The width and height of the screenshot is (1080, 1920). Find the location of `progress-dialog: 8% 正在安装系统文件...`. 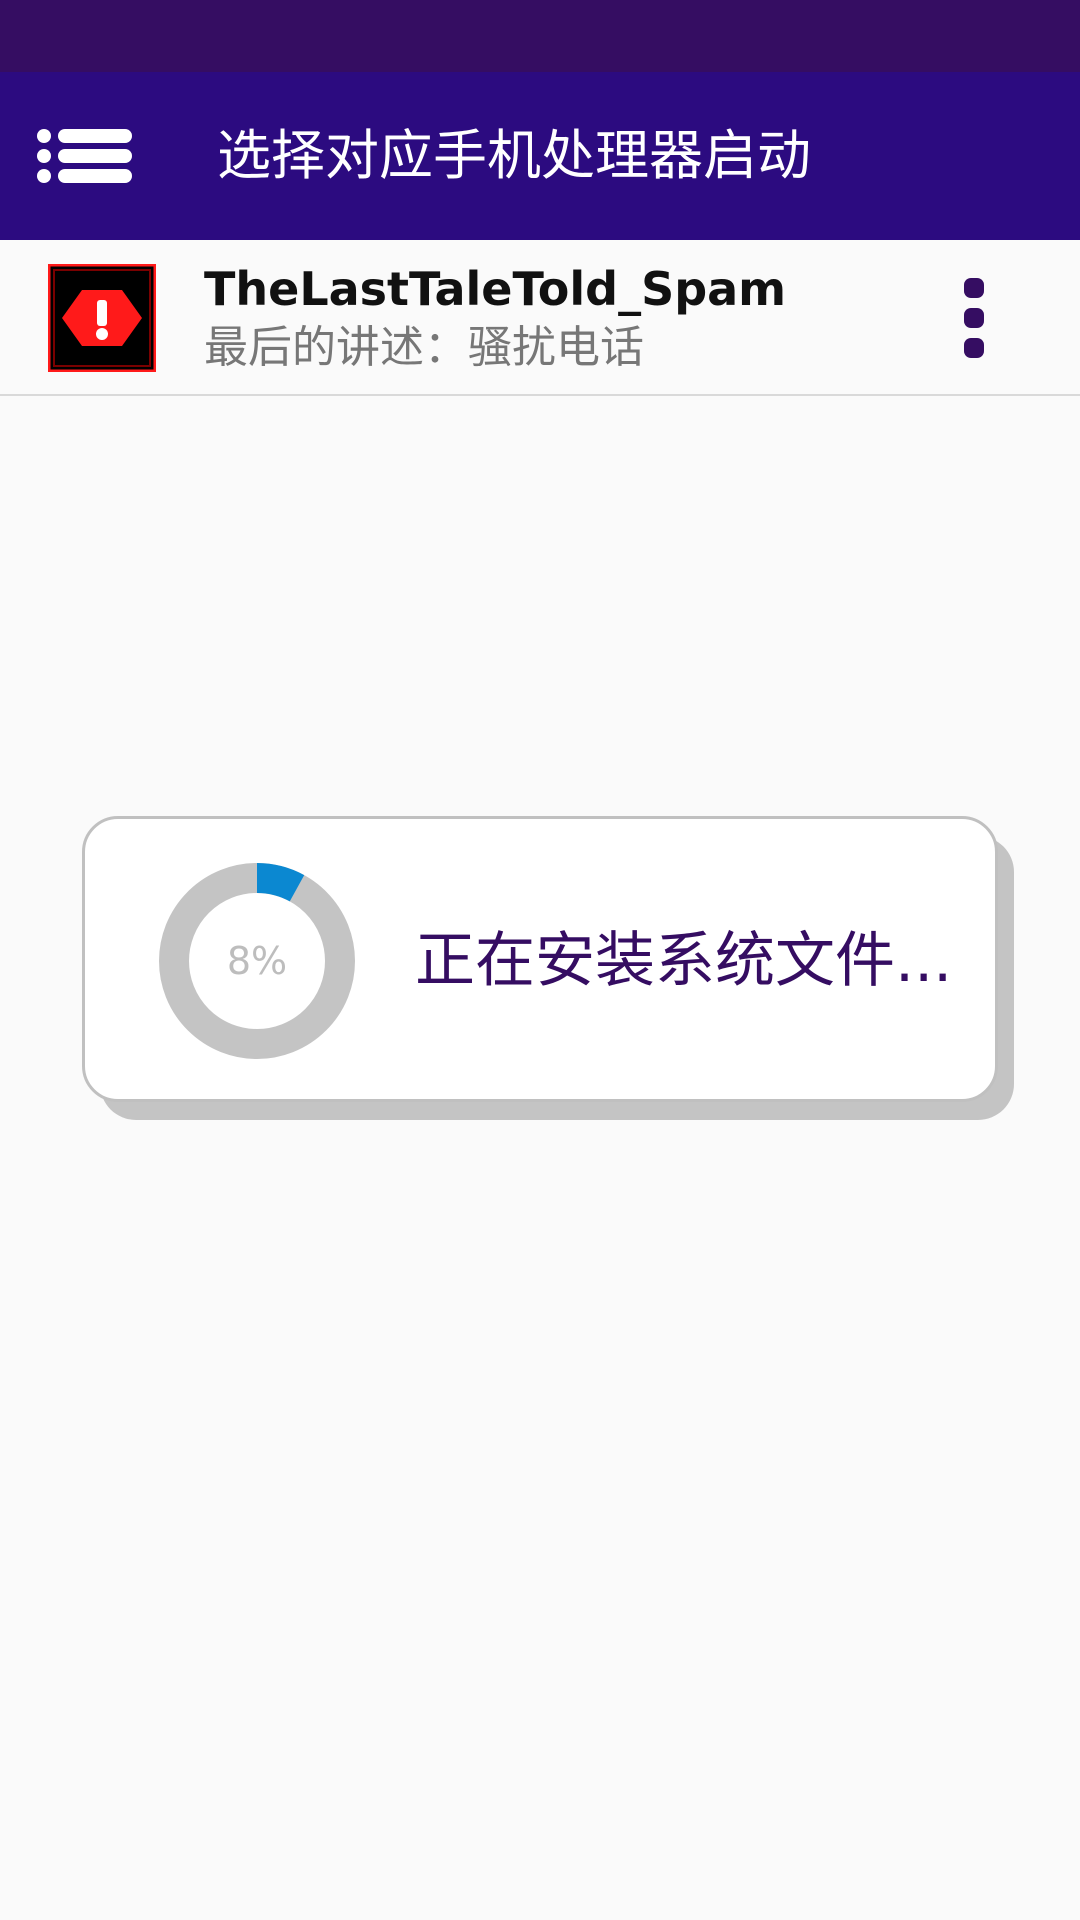

progress-dialog: 8% 正在安装系统文件... is located at coordinates (540, 959).